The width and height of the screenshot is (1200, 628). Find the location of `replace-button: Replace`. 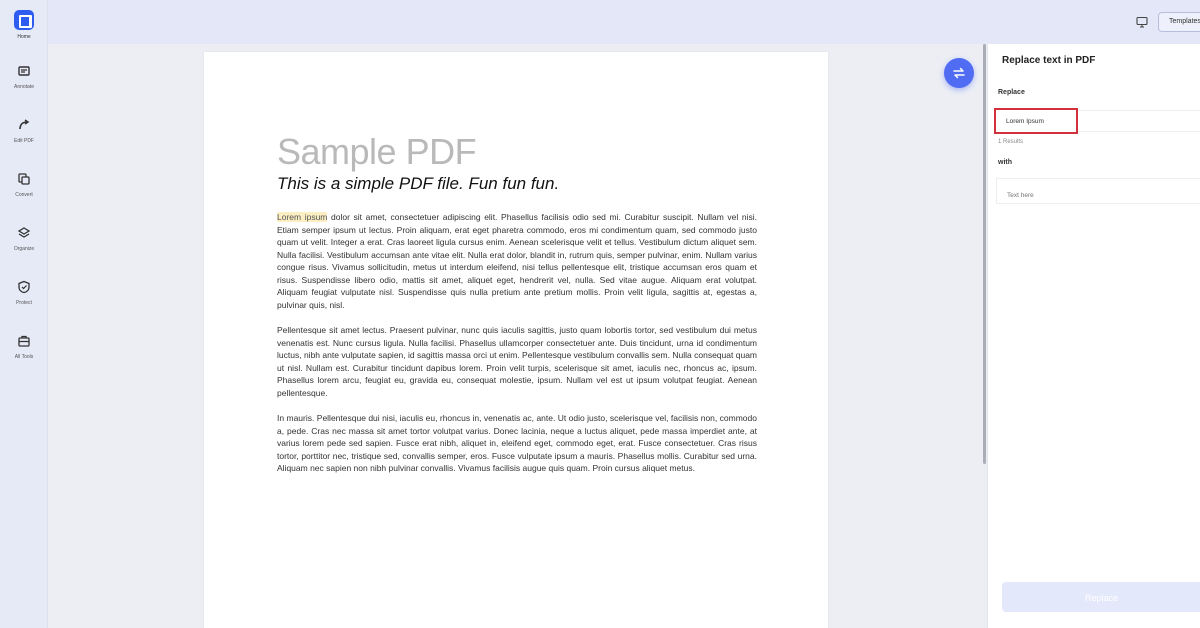

replace-button: Replace is located at coordinates (1101, 597).